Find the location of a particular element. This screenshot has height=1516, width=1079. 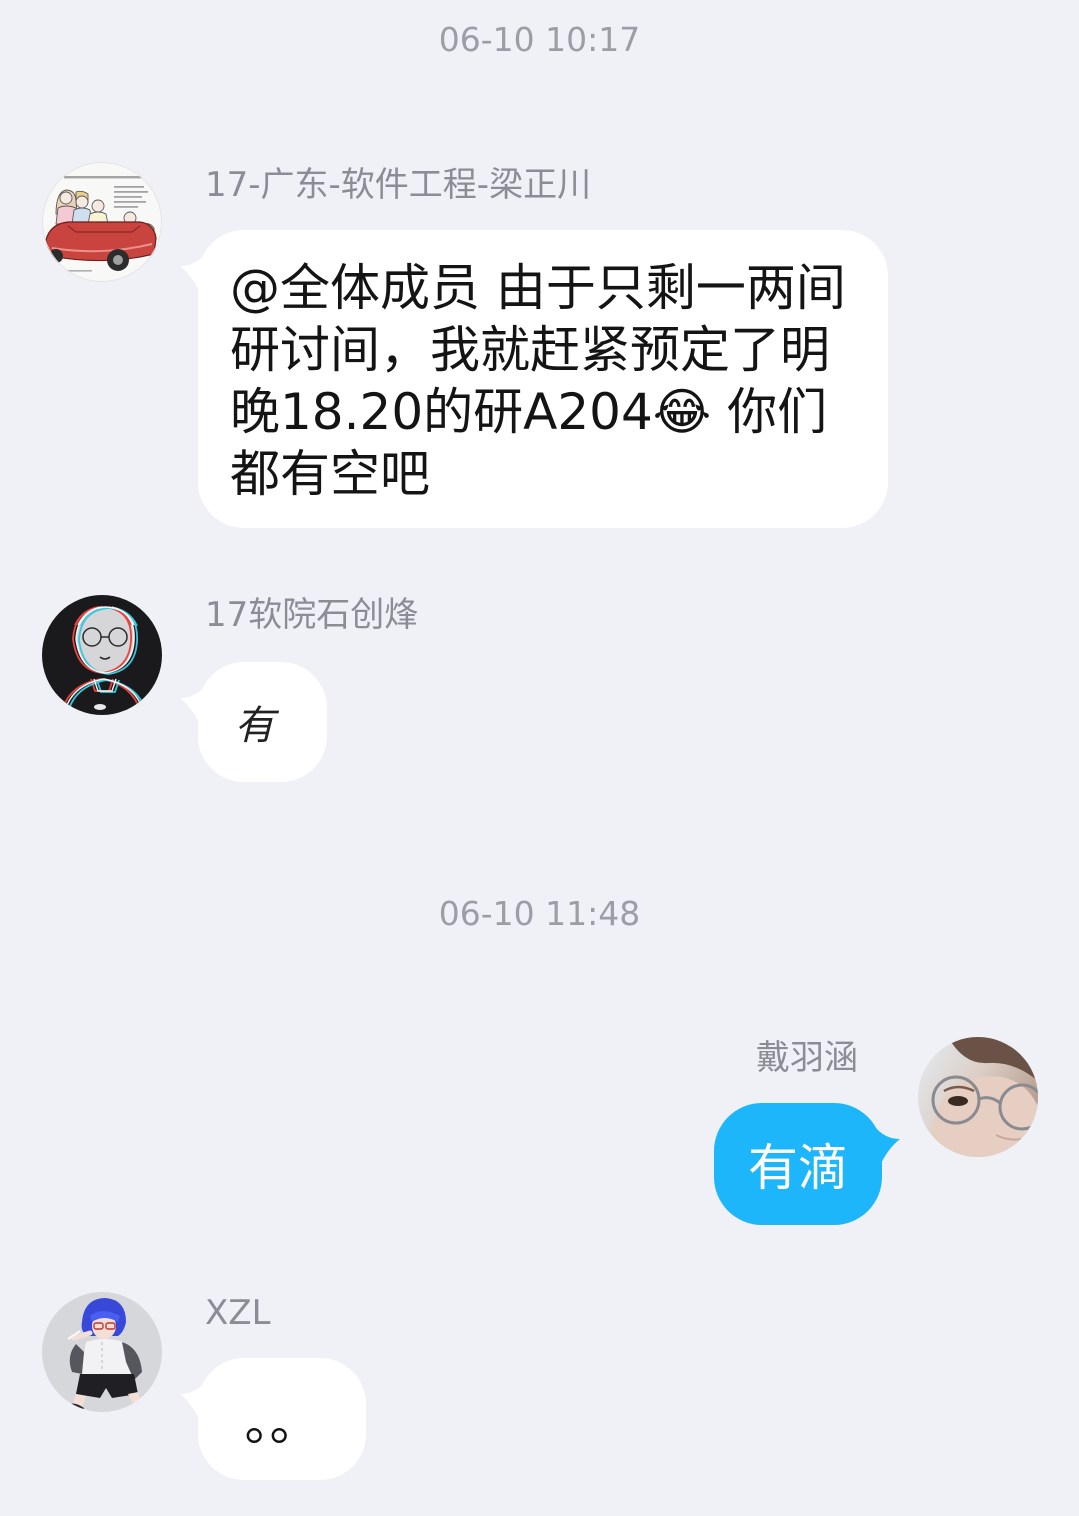

sender-name: 戴羽涵 is located at coordinates (807, 1058).